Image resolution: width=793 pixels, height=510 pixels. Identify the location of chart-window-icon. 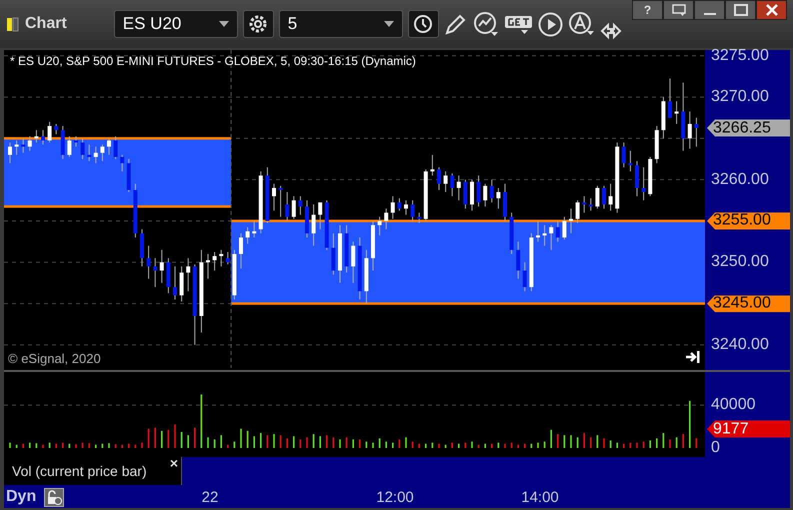
(13, 24).